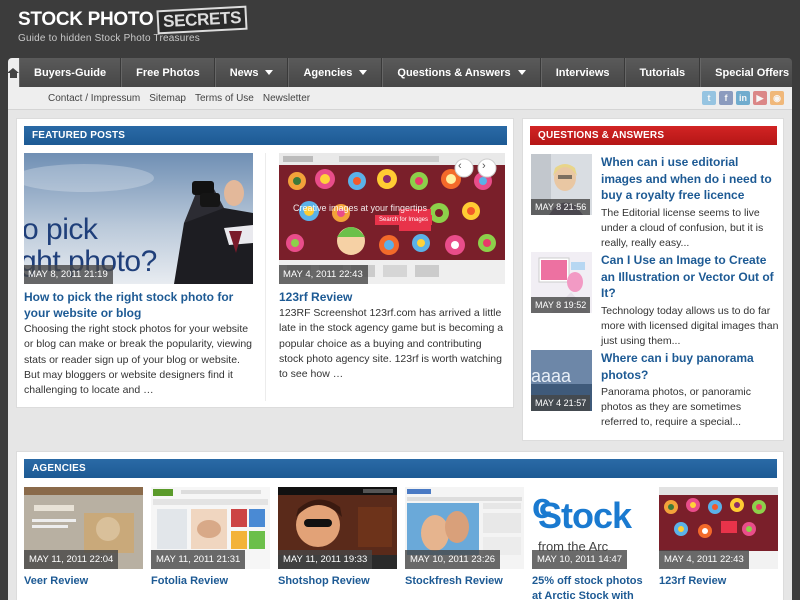  I want to click on agency-item: MAY 4, 2011 22:43 123rf Review, so click(718, 538).